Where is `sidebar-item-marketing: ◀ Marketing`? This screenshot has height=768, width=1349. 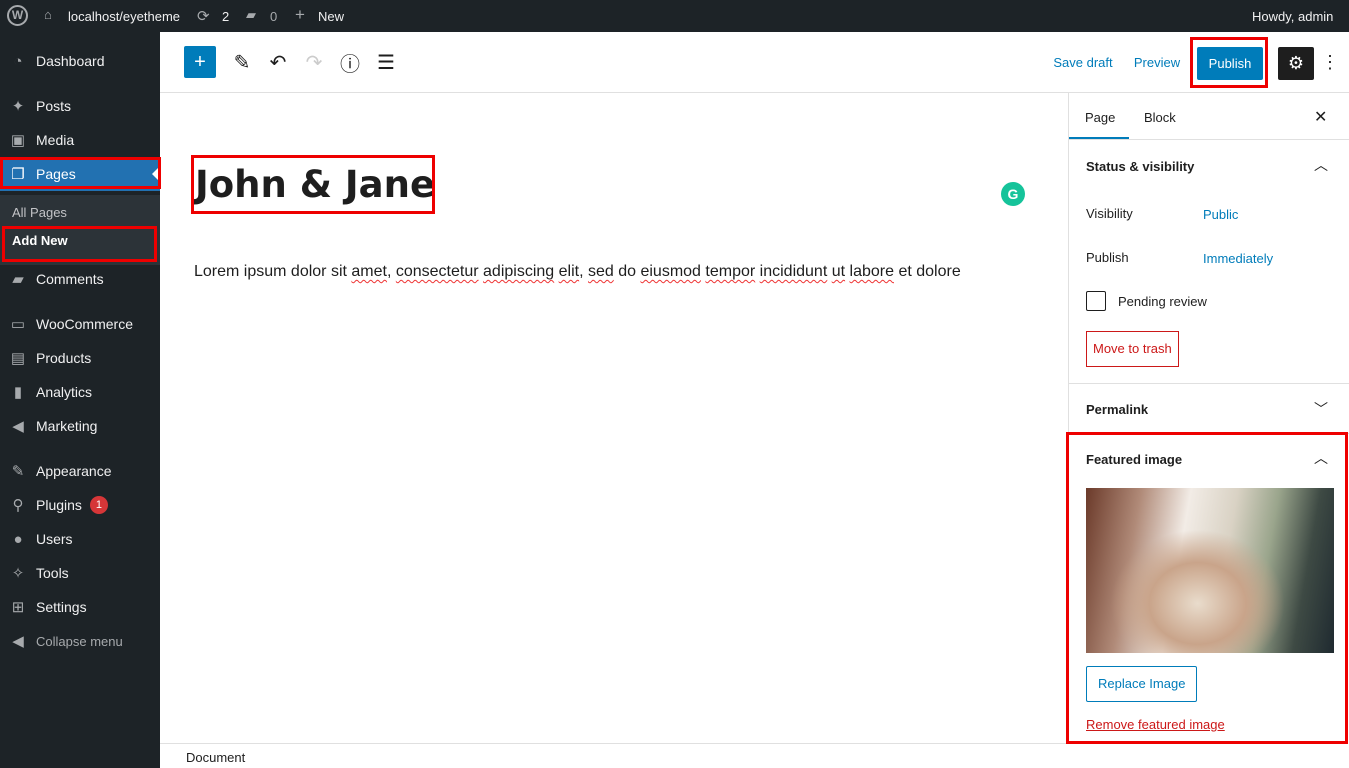 sidebar-item-marketing: ◀ Marketing is located at coordinates (80, 426).